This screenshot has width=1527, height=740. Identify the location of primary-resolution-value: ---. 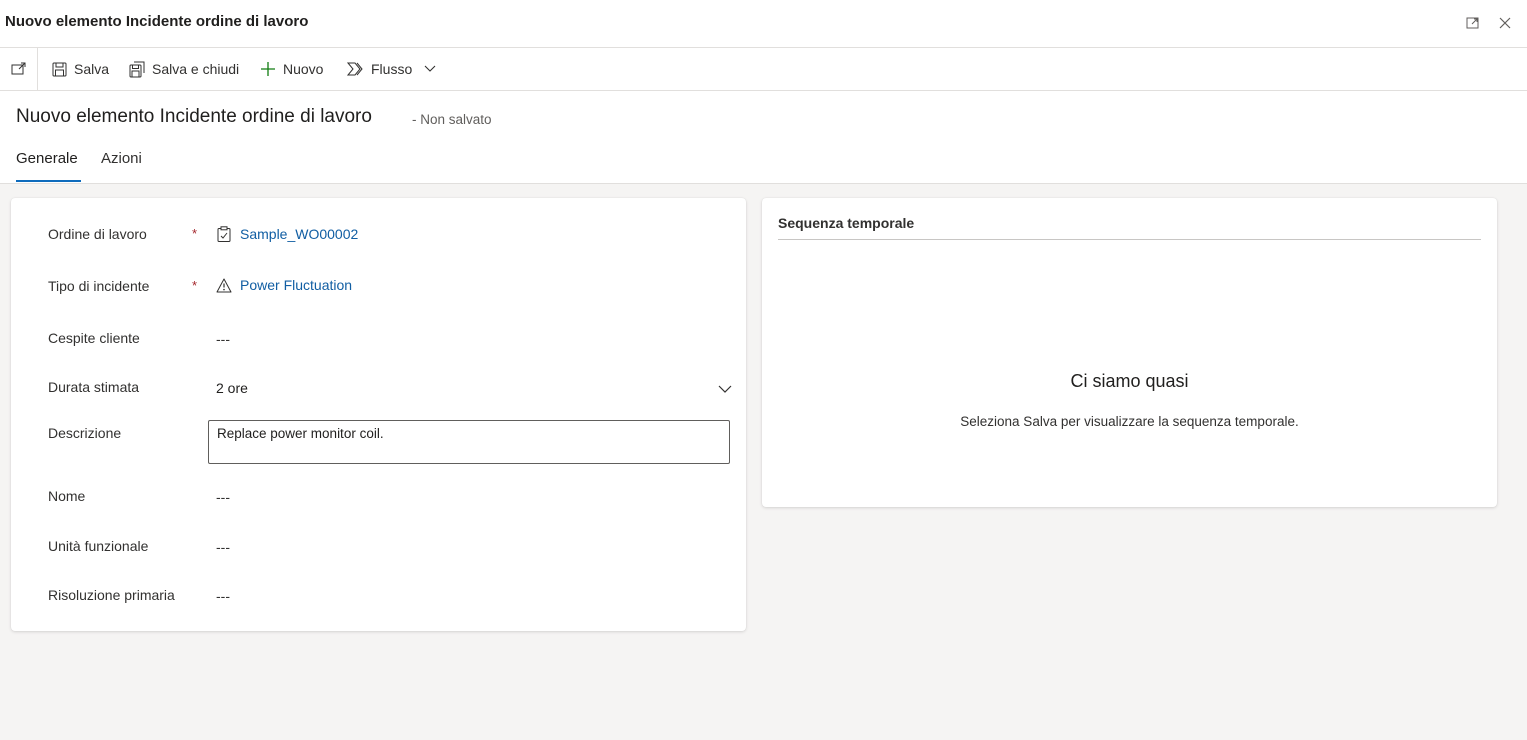
(223, 596).